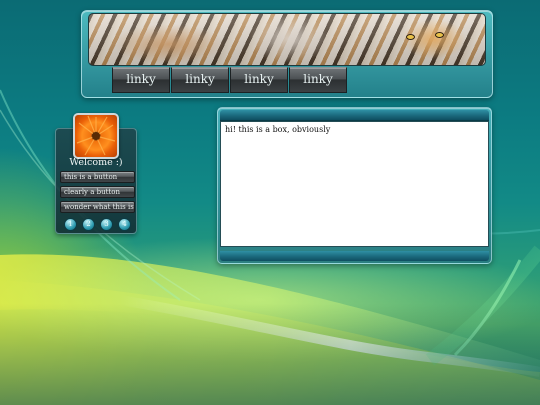 Image resolution: width=540 pixels, height=405 pixels. I want to click on flower-icon, so click(96, 135).